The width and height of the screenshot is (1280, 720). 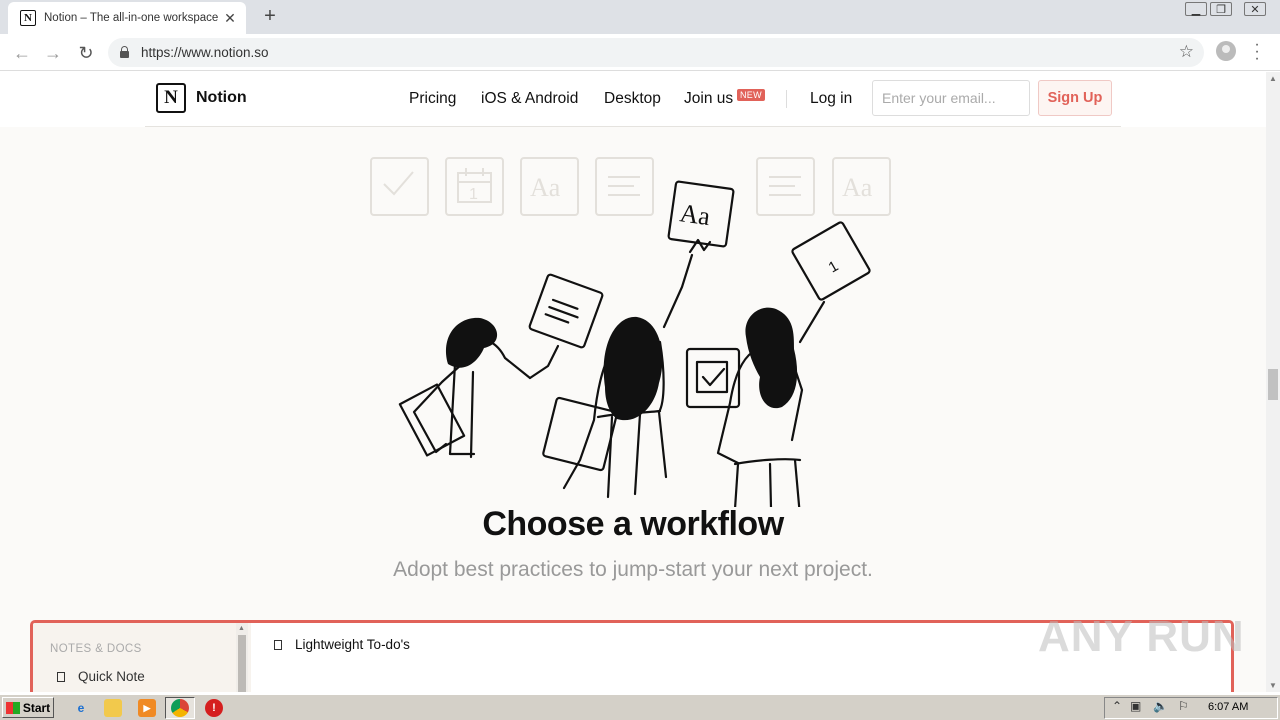 What do you see at coordinates (53, 53) in the screenshot?
I see `forward-arrow-icon: →` at bounding box center [53, 53].